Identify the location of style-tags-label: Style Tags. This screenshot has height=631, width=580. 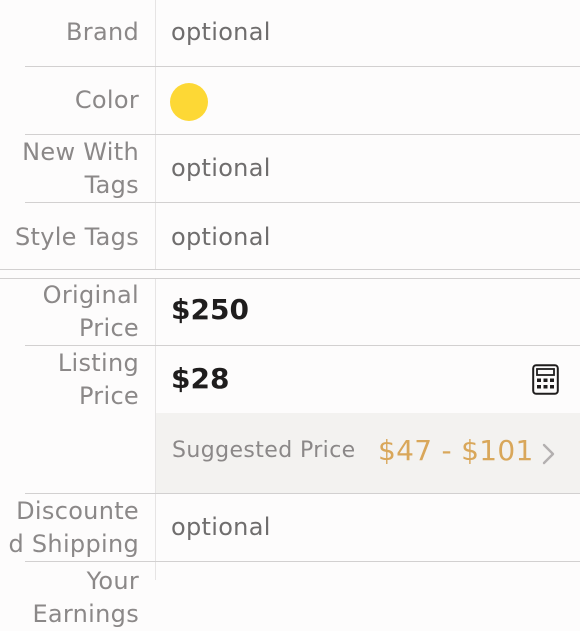
(76, 237).